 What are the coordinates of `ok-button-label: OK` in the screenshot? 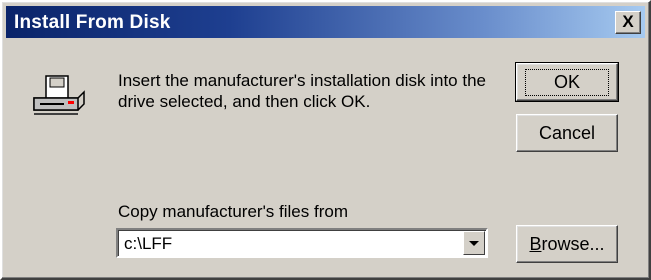 It's located at (566, 82).